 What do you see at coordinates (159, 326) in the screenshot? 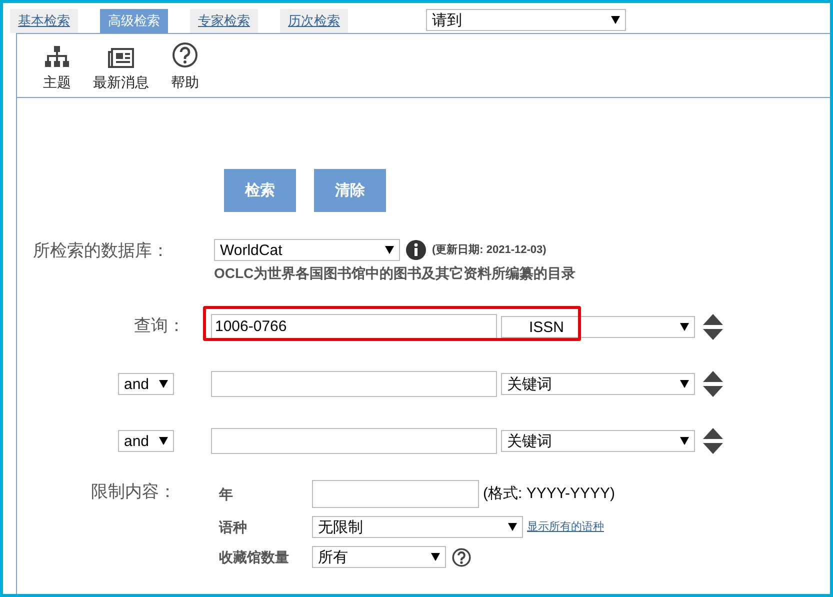
I see `query-label: 查询：` at bounding box center [159, 326].